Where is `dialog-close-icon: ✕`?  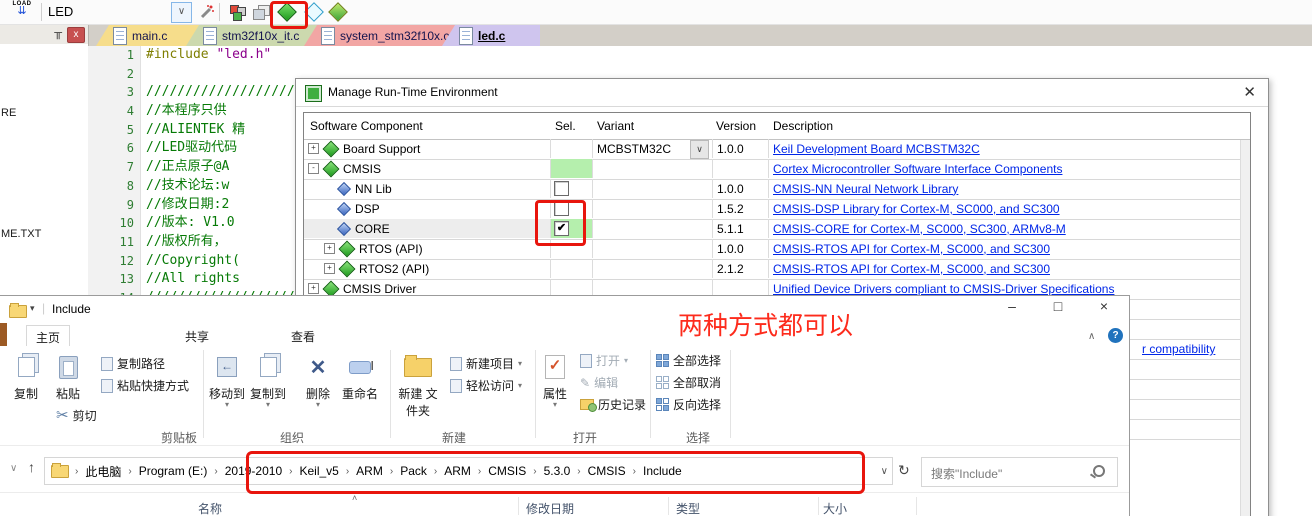 dialog-close-icon: ✕ is located at coordinates (1249, 92).